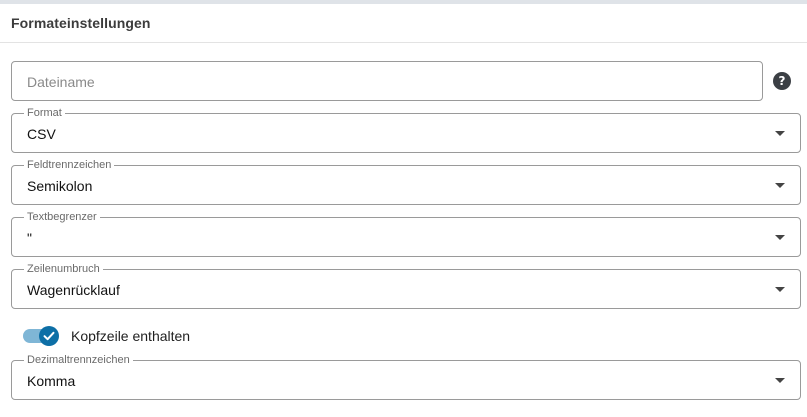  What do you see at coordinates (29, 238) in the screenshot?
I see `text-delimiter-value: "` at bounding box center [29, 238].